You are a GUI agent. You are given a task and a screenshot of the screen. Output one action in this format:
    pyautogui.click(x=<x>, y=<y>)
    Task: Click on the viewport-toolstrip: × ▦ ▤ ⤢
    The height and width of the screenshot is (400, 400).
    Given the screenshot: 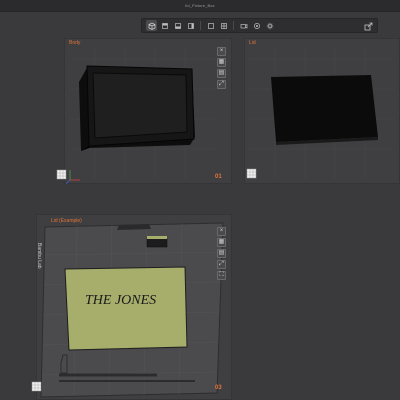 What is the action you would take?
    pyautogui.click(x=221, y=68)
    